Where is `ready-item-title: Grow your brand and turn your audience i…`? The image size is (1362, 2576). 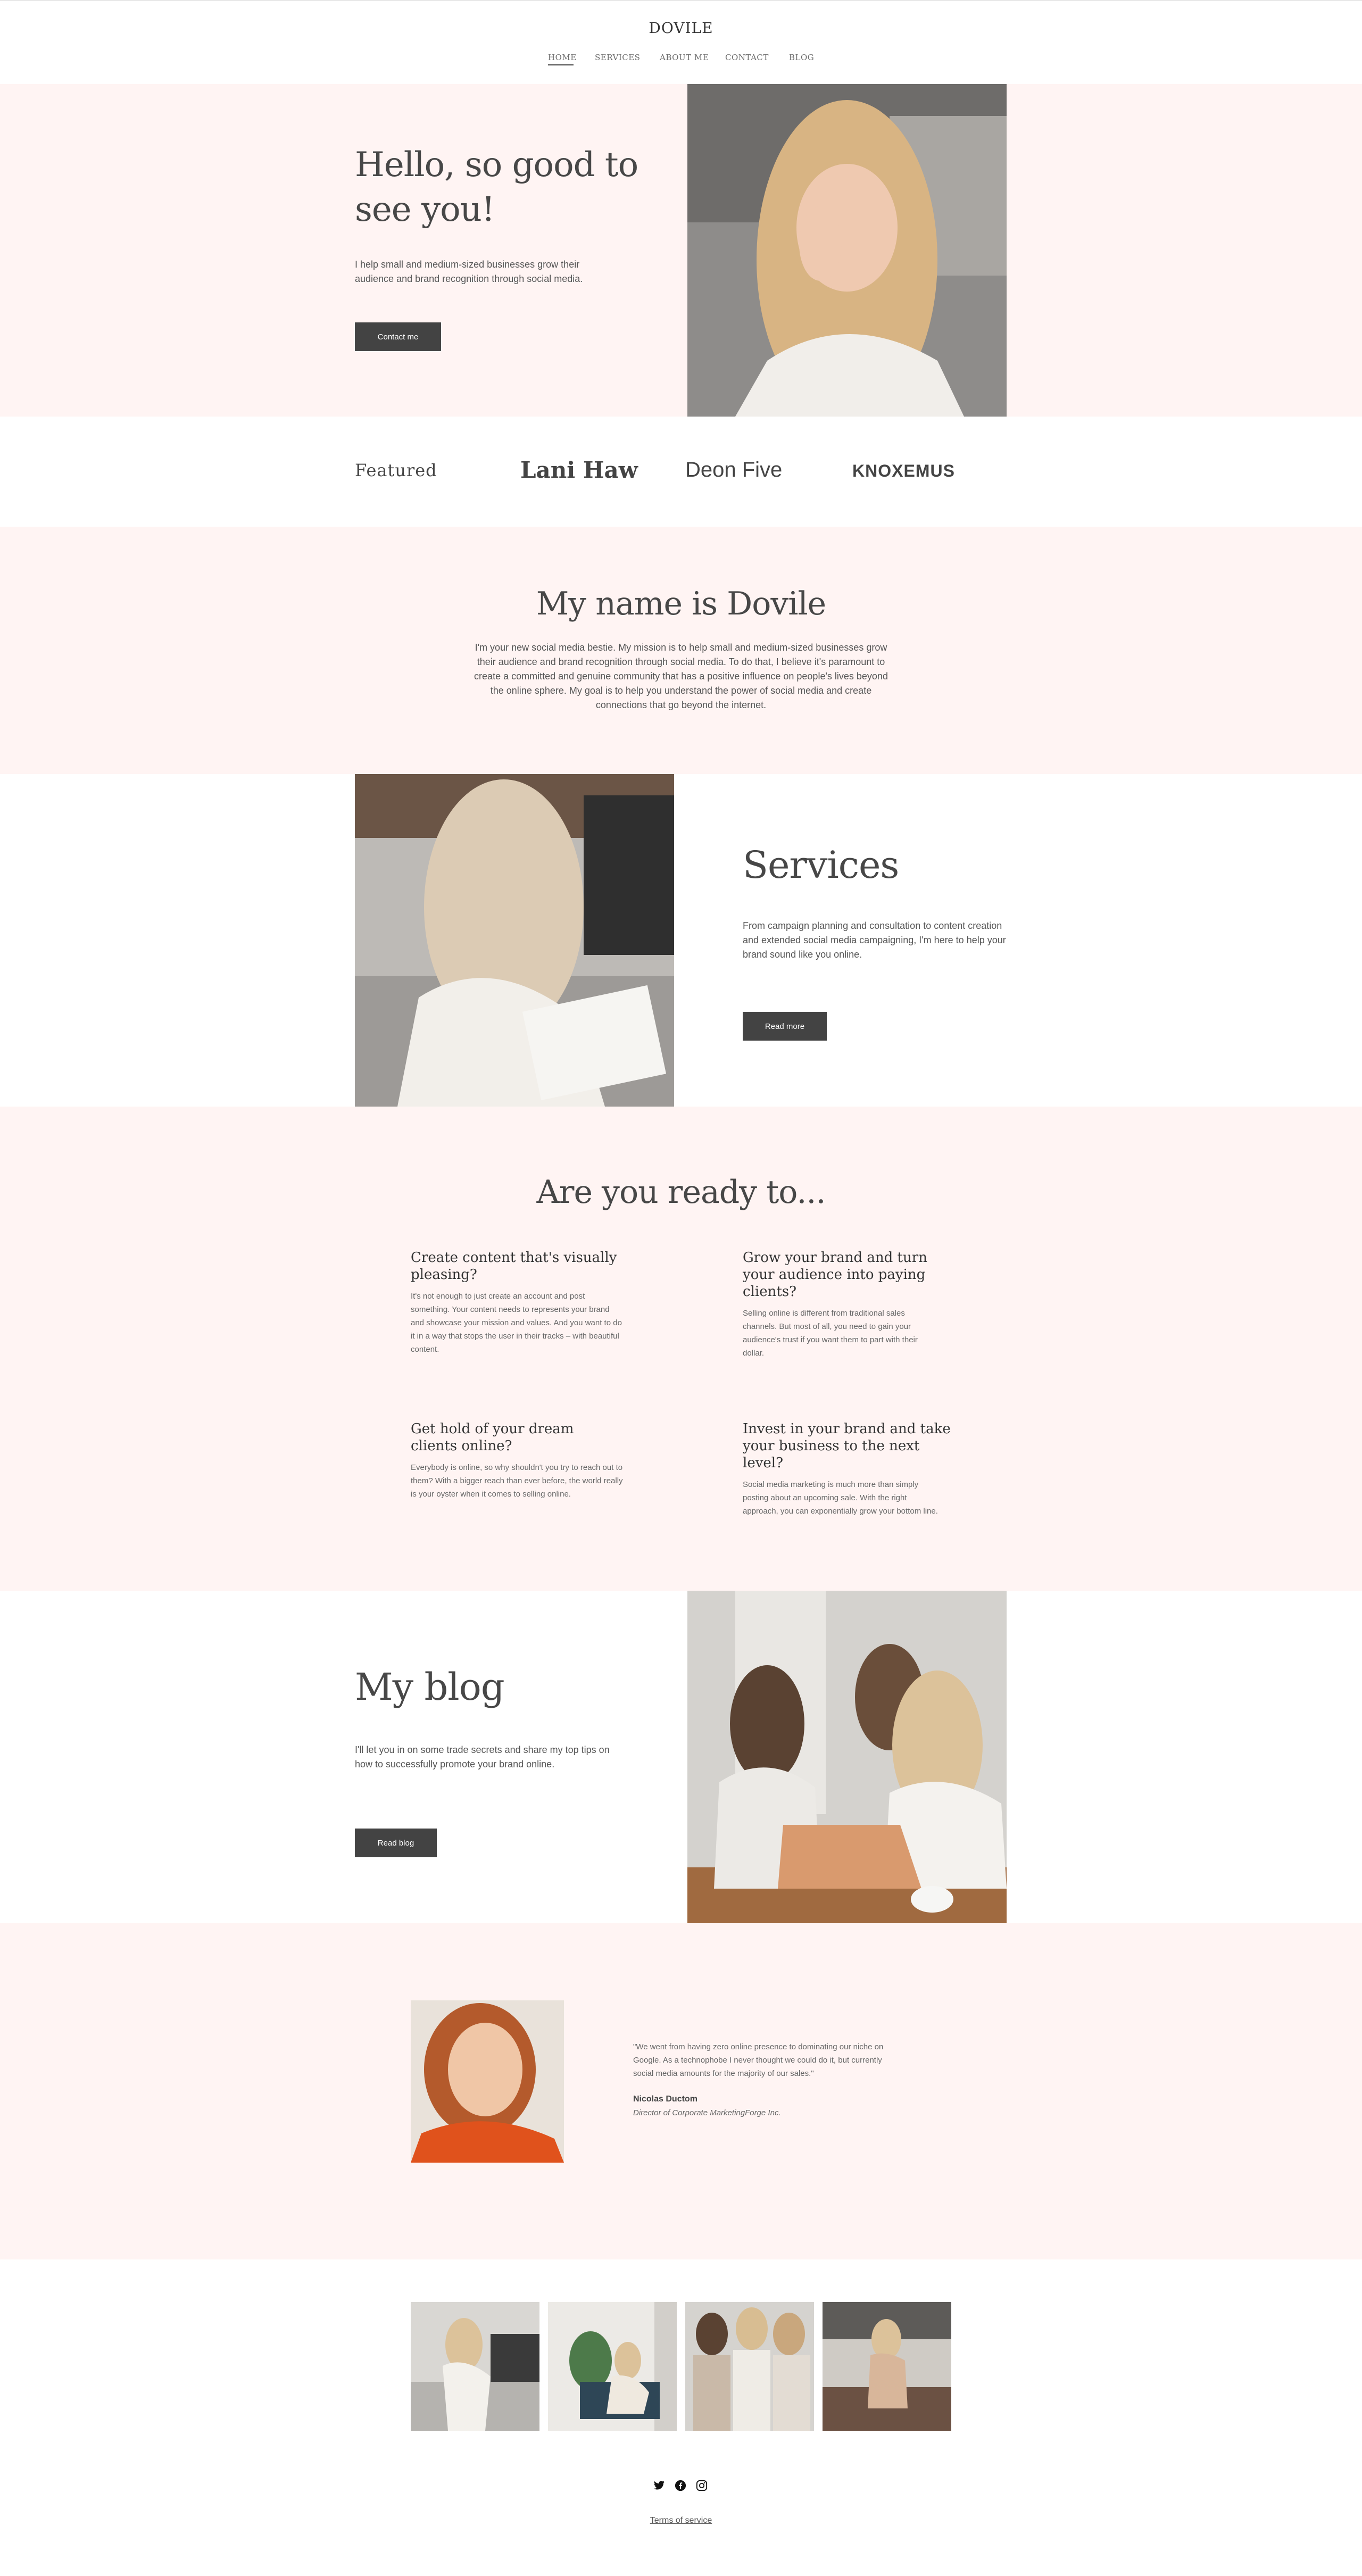
ready-item-title: Grow your brand and turn your audience i… is located at coordinates (835, 1275).